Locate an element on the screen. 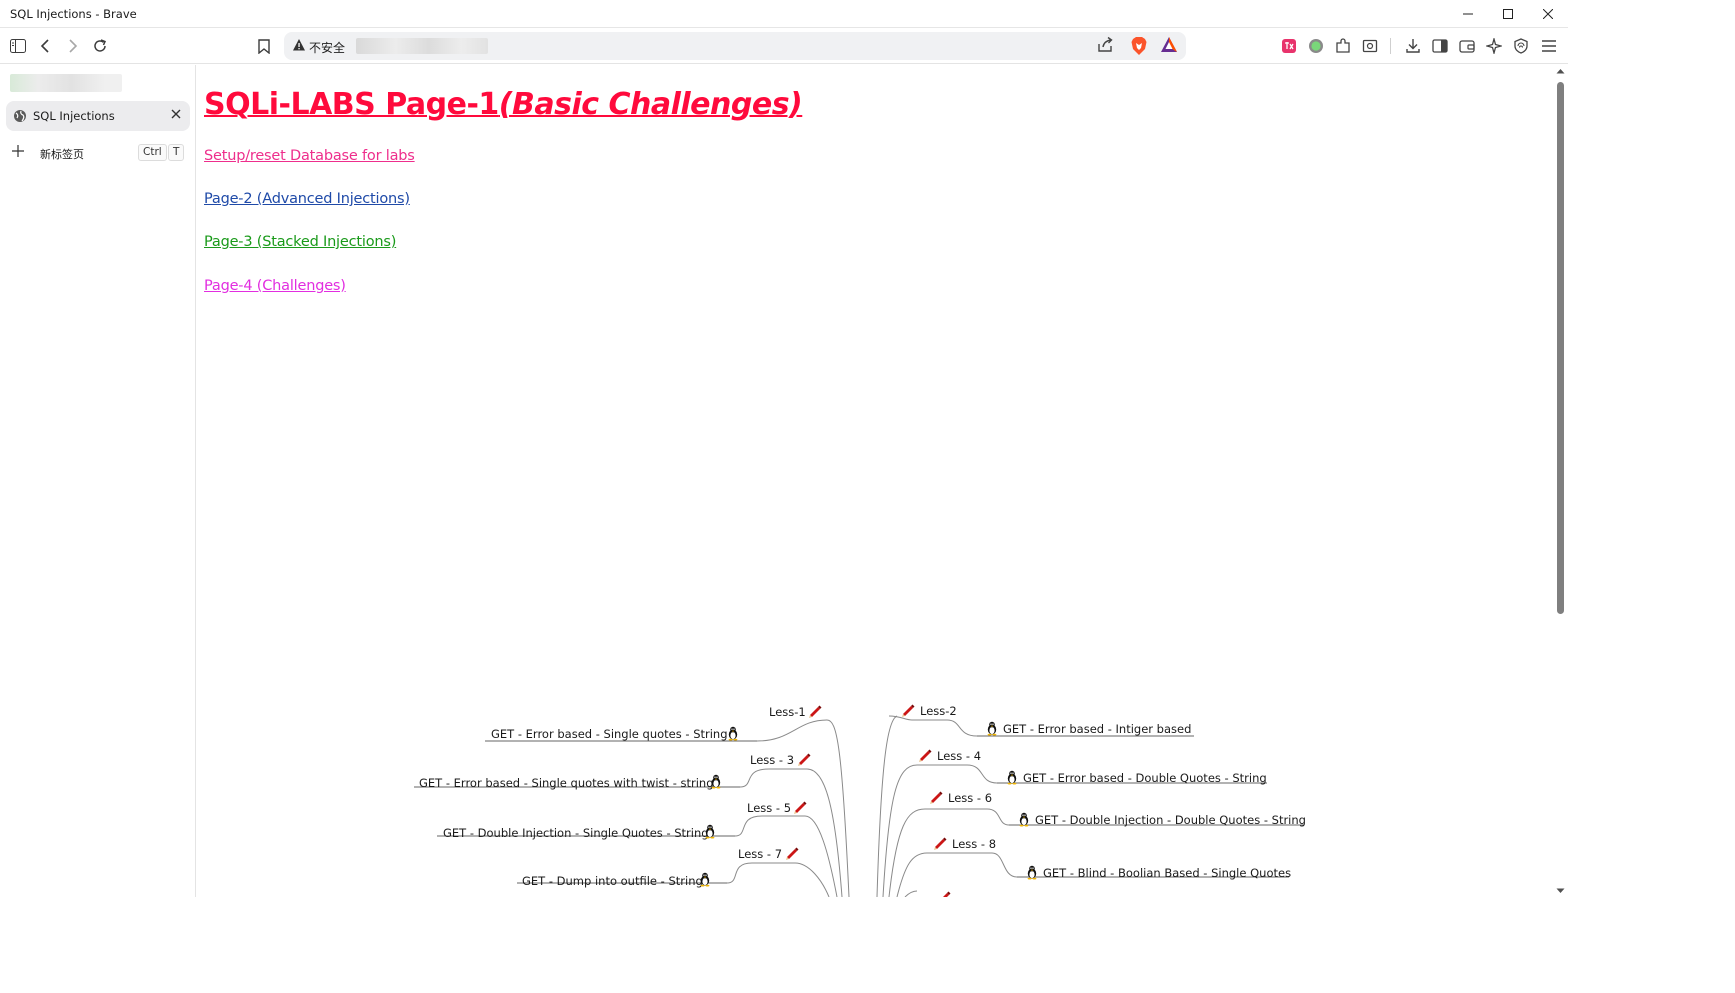 The image size is (1735, 993). address-bar: 不安全 is located at coordinates (735, 46).